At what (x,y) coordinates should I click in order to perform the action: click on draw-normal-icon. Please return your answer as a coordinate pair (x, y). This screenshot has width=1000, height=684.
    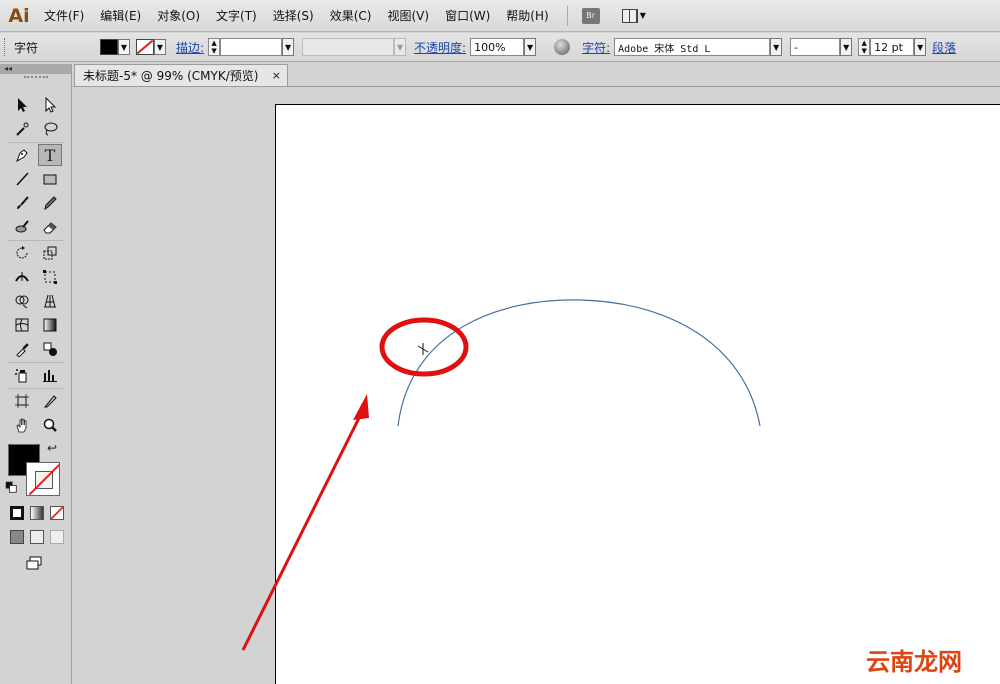
    Looking at the image, I should click on (17, 537).